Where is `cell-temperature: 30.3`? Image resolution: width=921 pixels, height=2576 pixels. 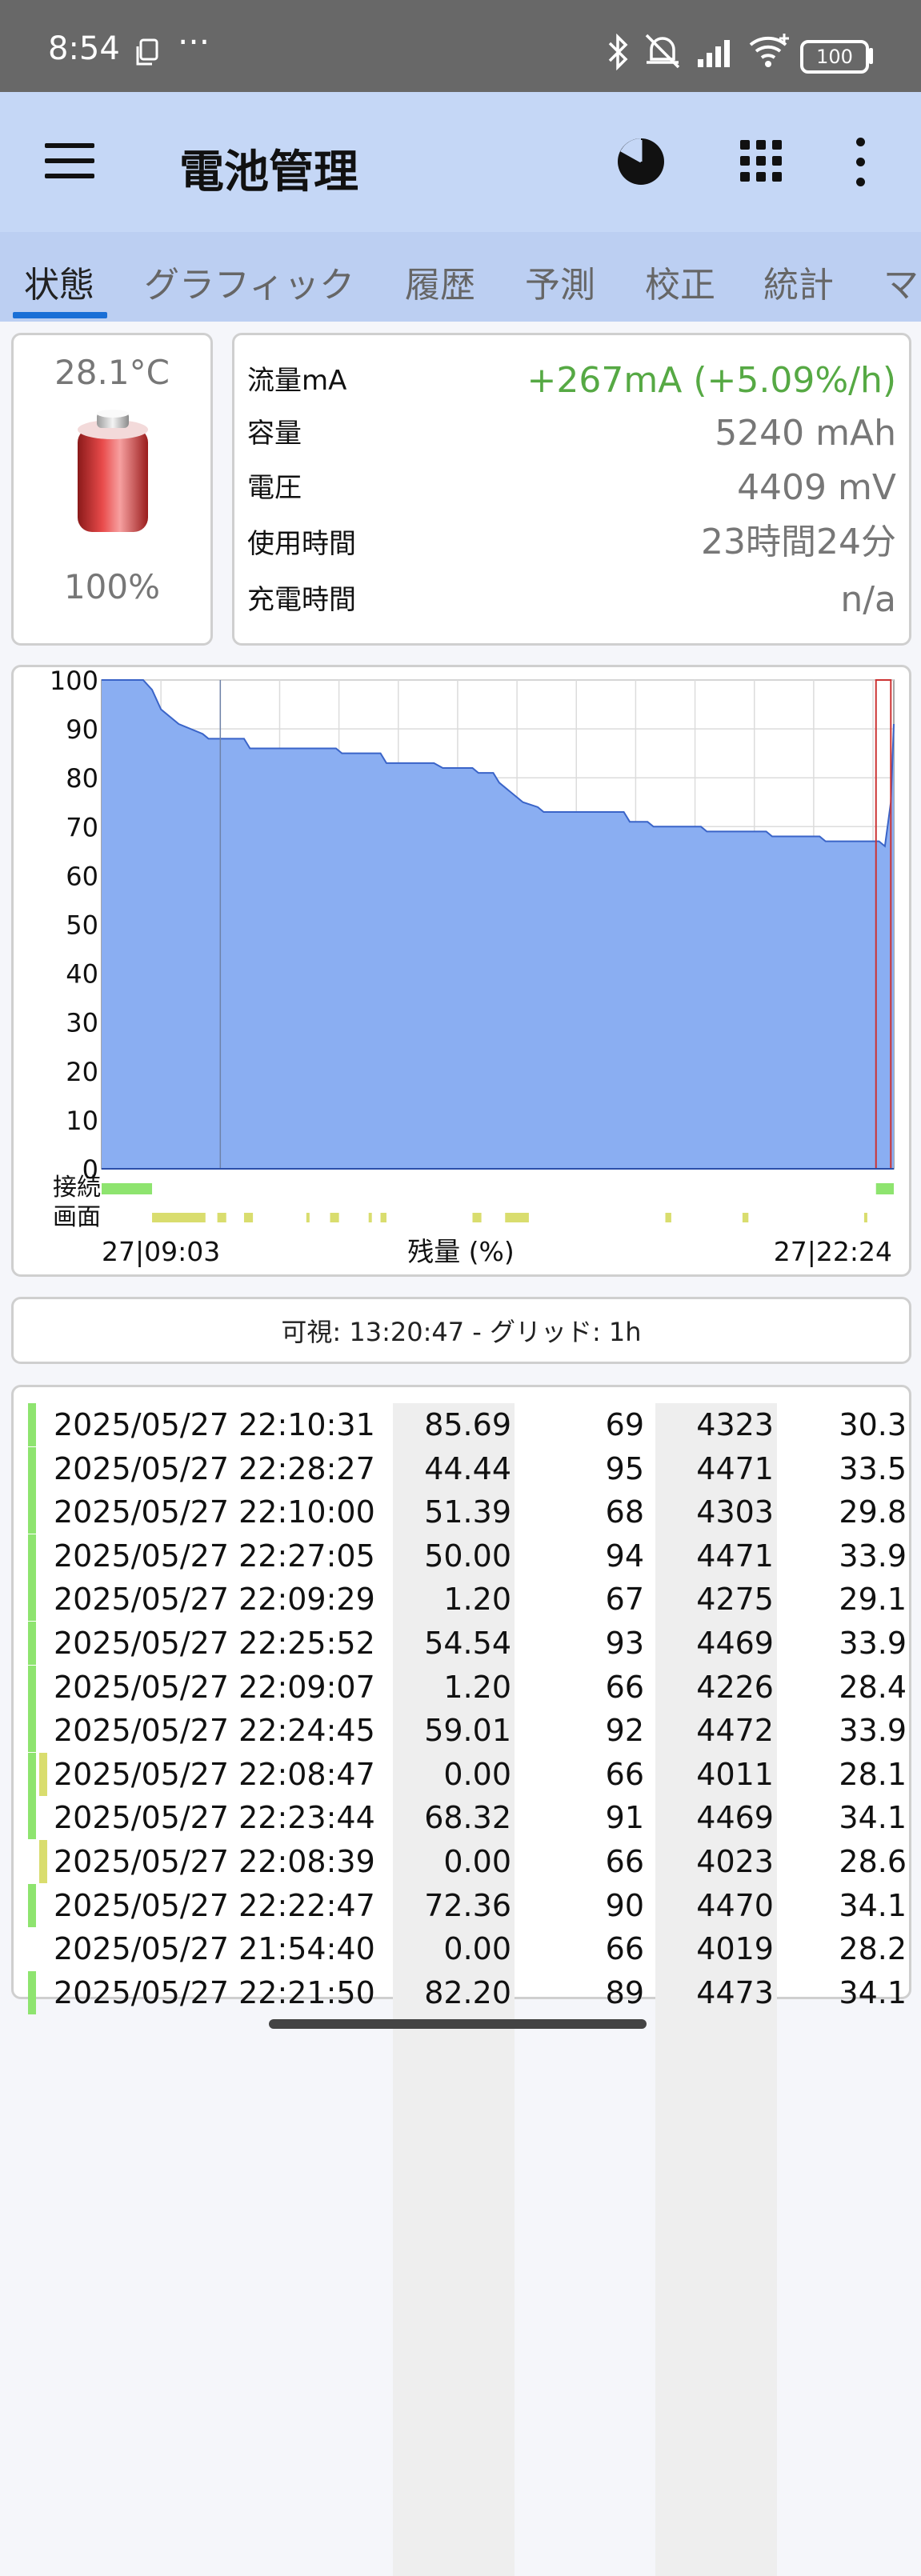
cell-temperature: 30.3 is located at coordinates (873, 1424).